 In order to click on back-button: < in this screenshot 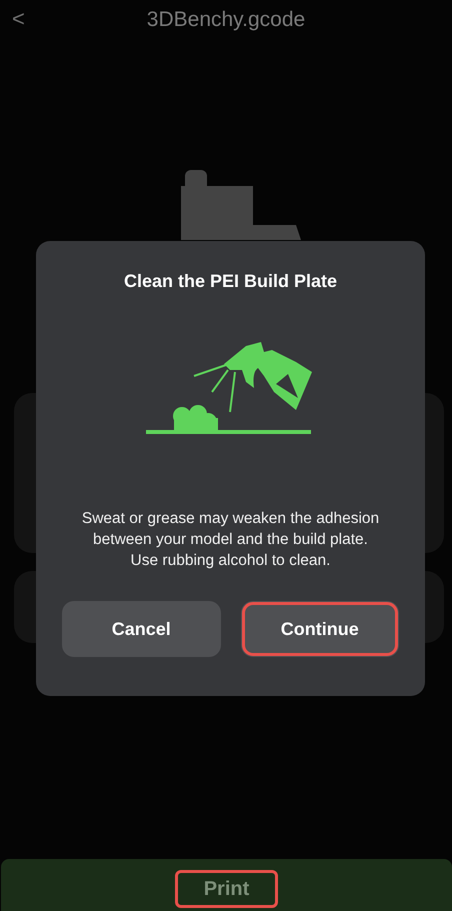, I will do `click(18, 19)`.